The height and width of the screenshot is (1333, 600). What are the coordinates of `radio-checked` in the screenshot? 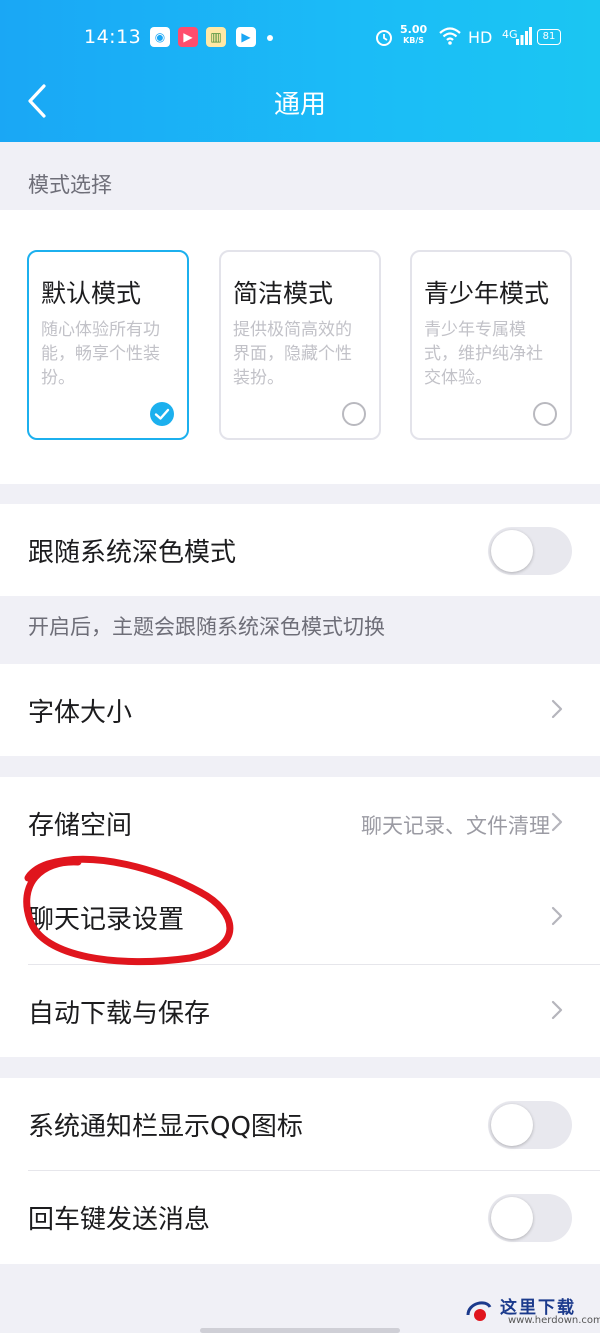 It's located at (162, 414).